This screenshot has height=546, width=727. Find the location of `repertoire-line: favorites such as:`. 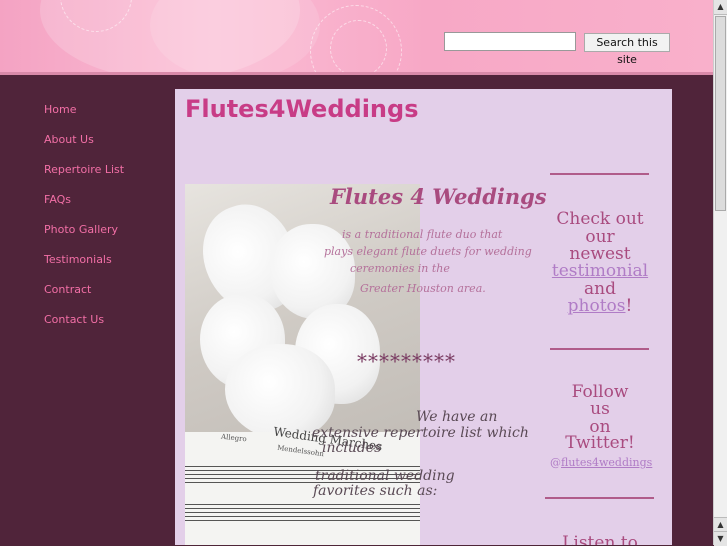

repertoire-line: favorites such as: is located at coordinates (375, 491).